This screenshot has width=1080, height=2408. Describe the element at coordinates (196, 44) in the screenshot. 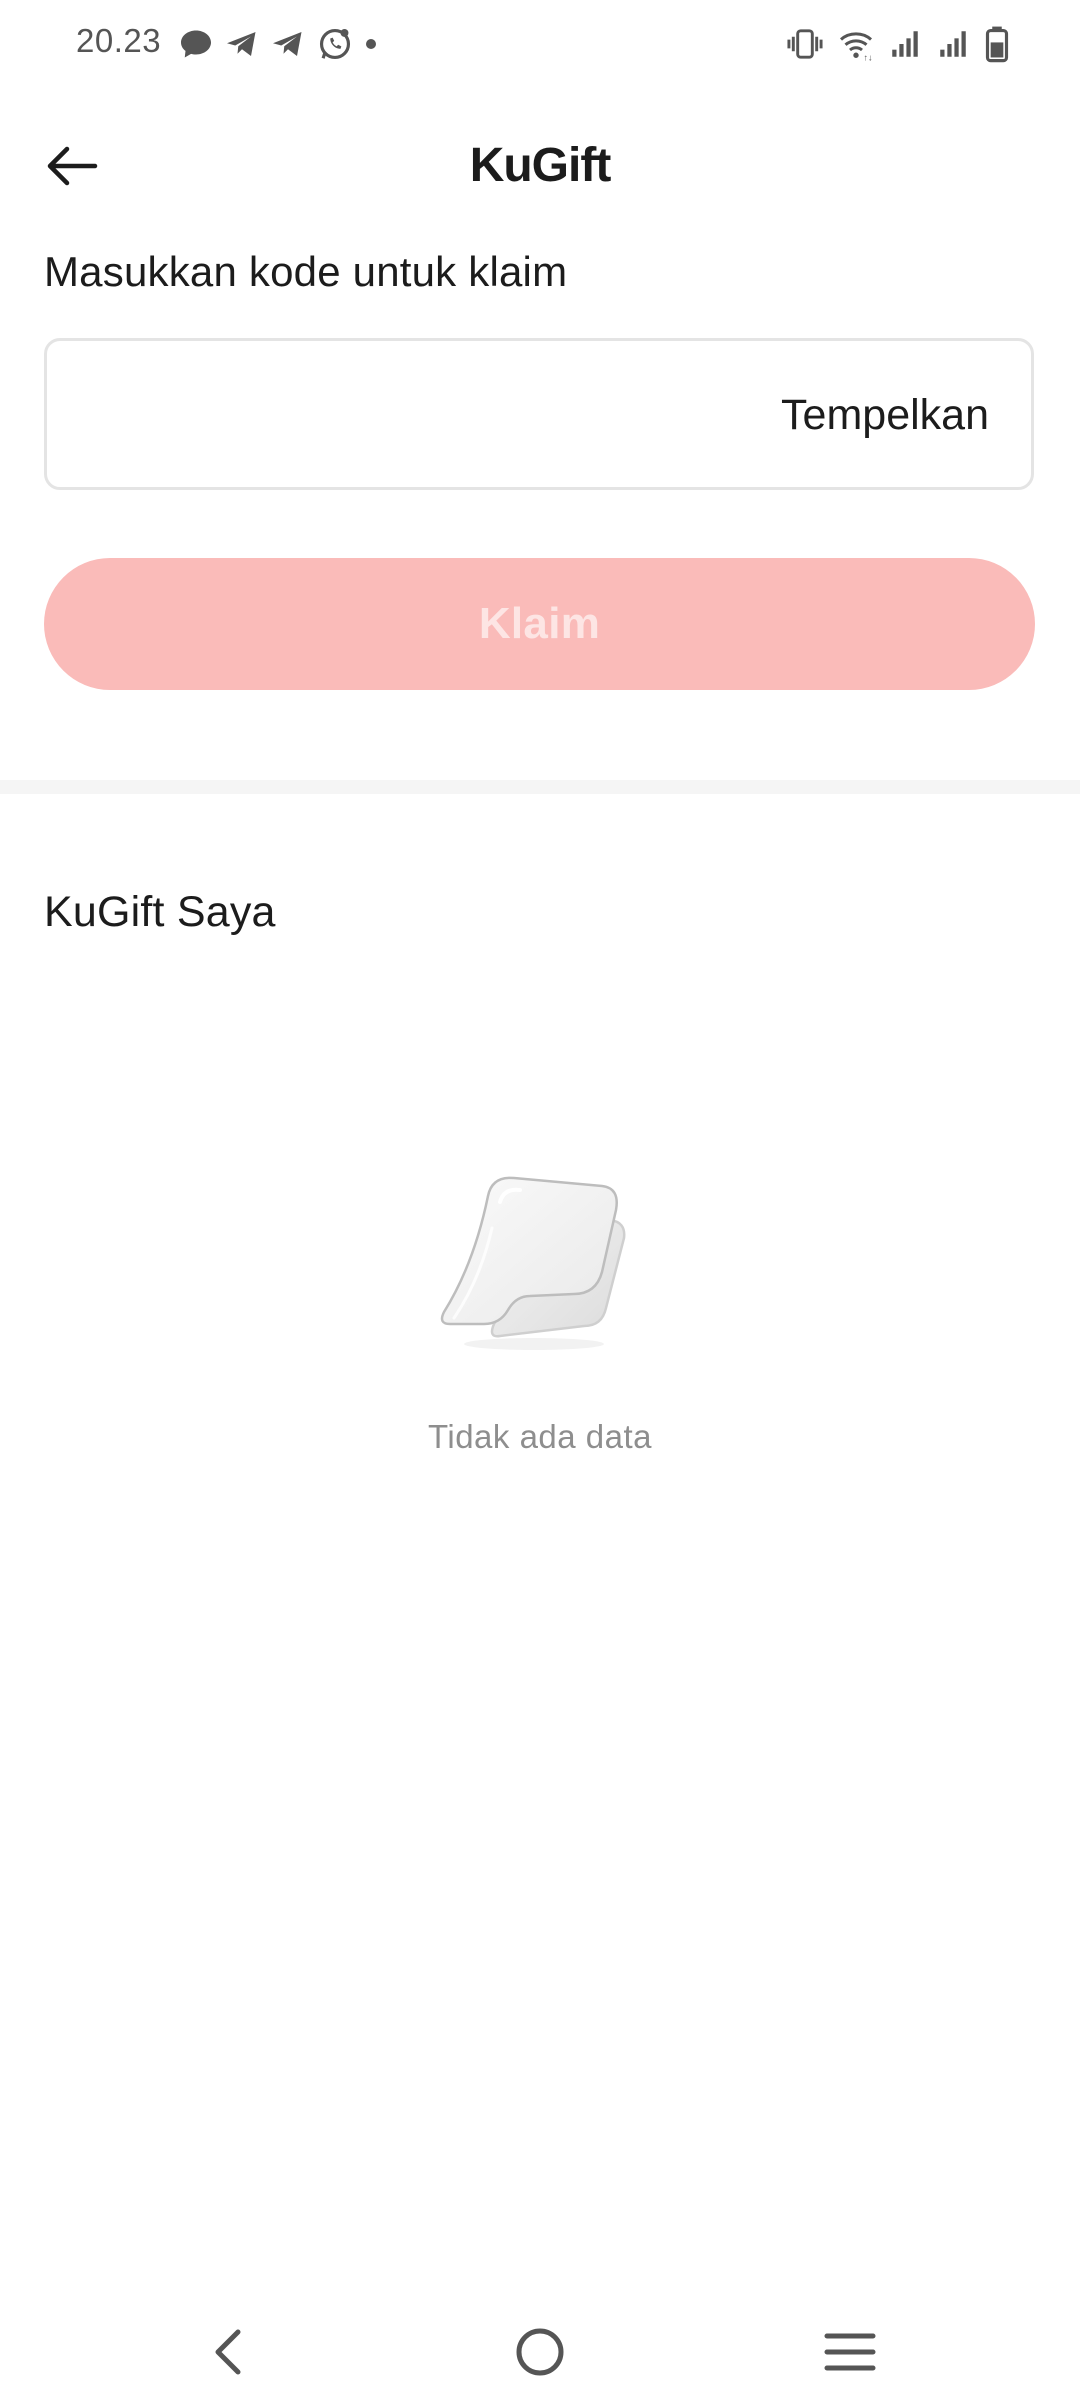

I see `chat-bubble-icon` at that location.